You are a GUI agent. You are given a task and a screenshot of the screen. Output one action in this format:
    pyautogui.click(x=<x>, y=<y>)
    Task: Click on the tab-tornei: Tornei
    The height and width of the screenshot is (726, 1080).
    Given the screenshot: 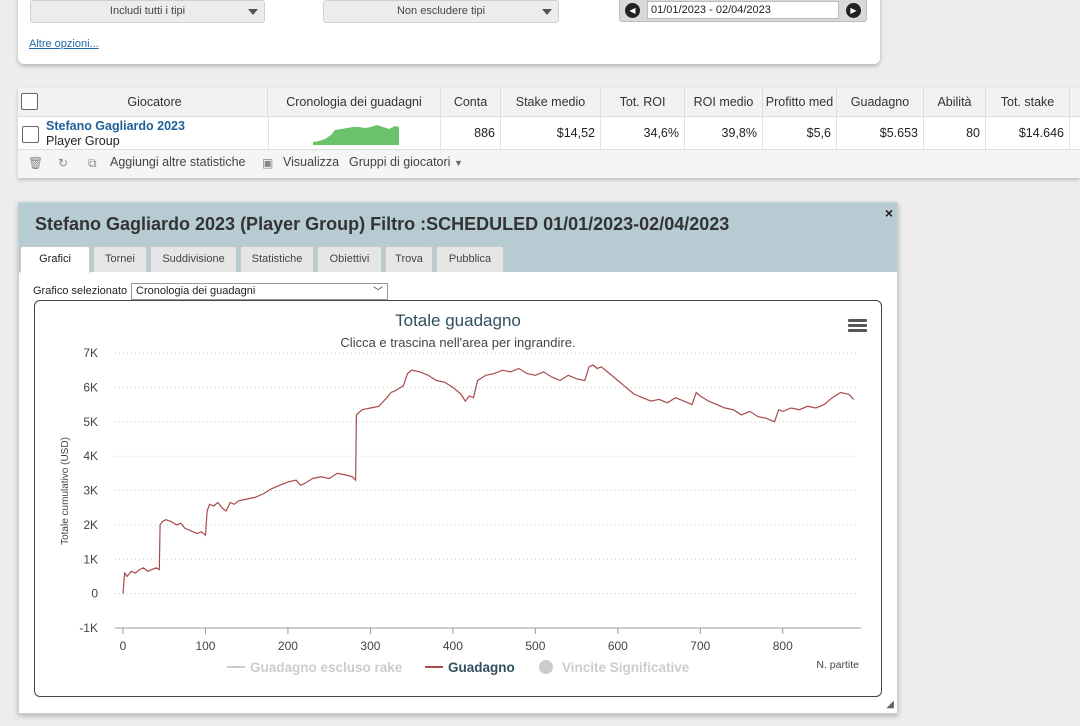 What is the action you would take?
    pyautogui.click(x=120, y=259)
    